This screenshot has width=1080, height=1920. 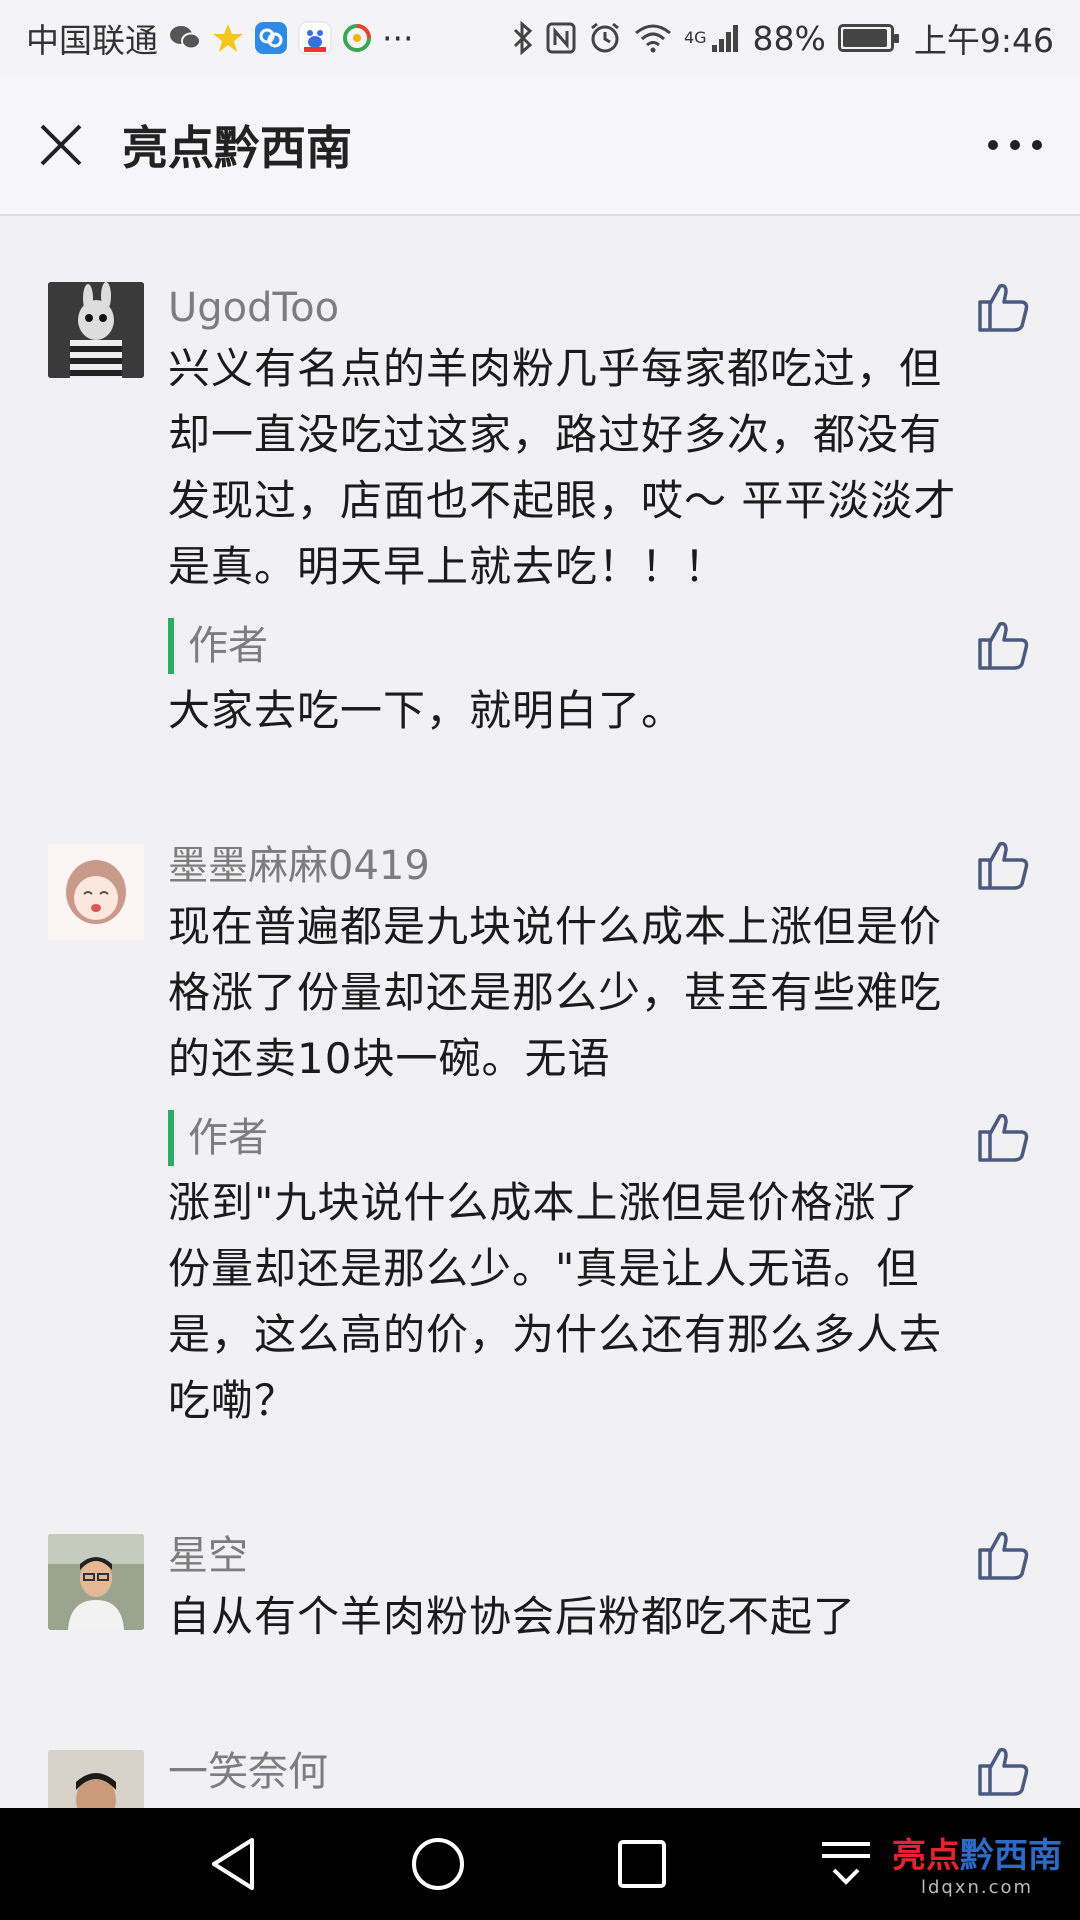 What do you see at coordinates (1011, 1856) in the screenshot?
I see `watermark-part-b: 黔西南` at bounding box center [1011, 1856].